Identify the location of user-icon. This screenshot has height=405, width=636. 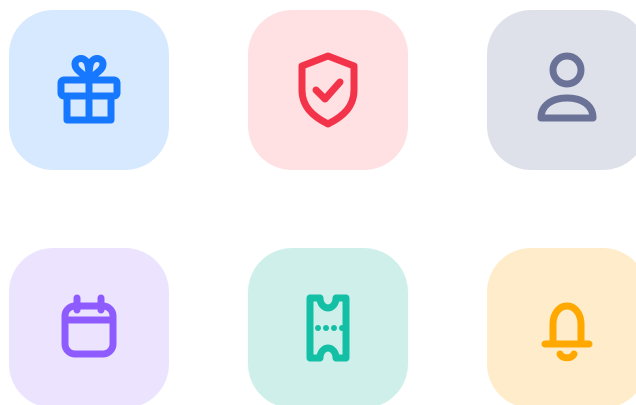
(567, 87).